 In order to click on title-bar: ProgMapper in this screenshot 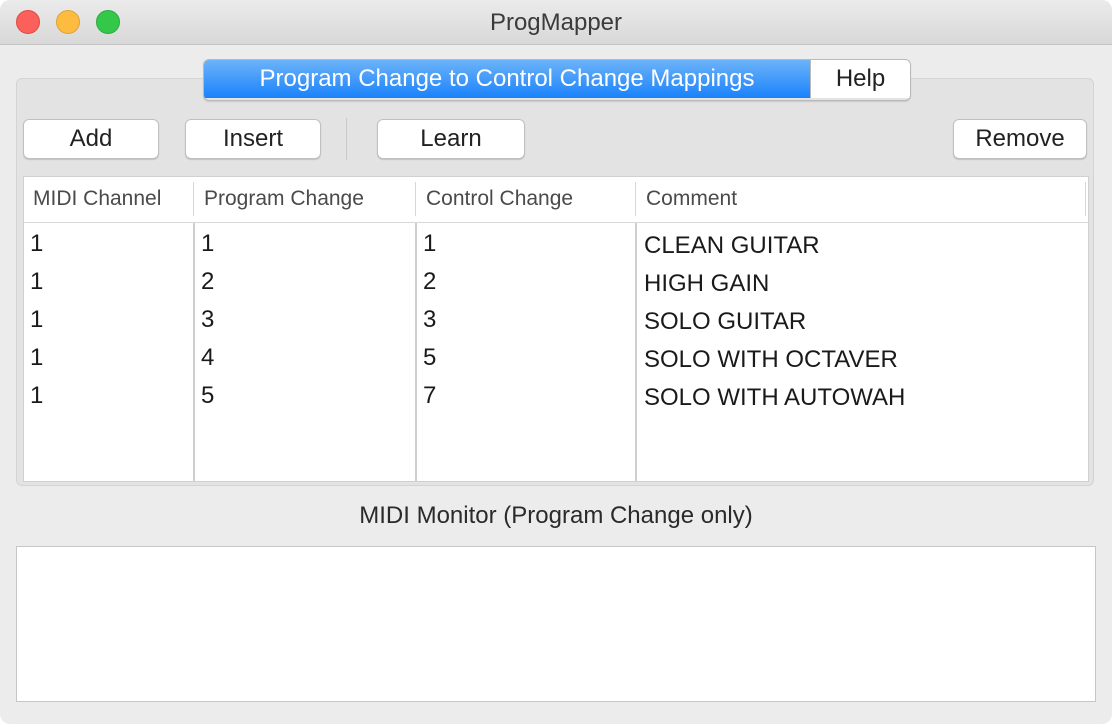, I will do `click(556, 22)`.